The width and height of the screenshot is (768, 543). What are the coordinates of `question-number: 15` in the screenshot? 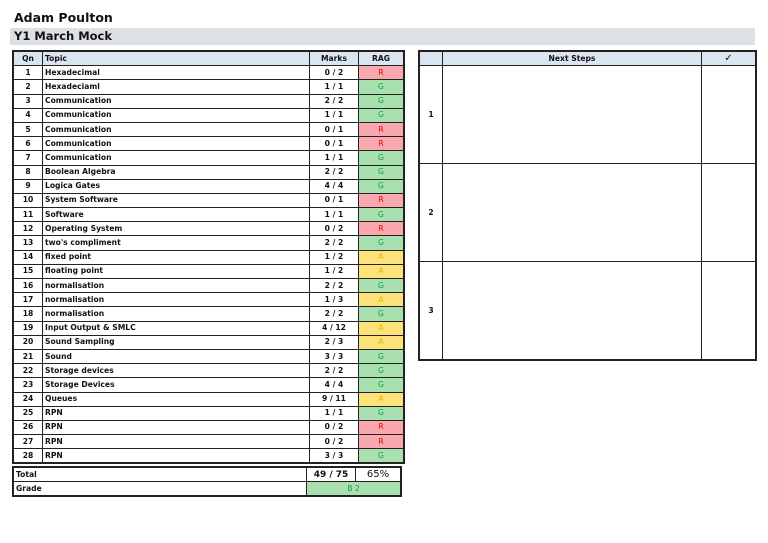 It's located at (27, 271).